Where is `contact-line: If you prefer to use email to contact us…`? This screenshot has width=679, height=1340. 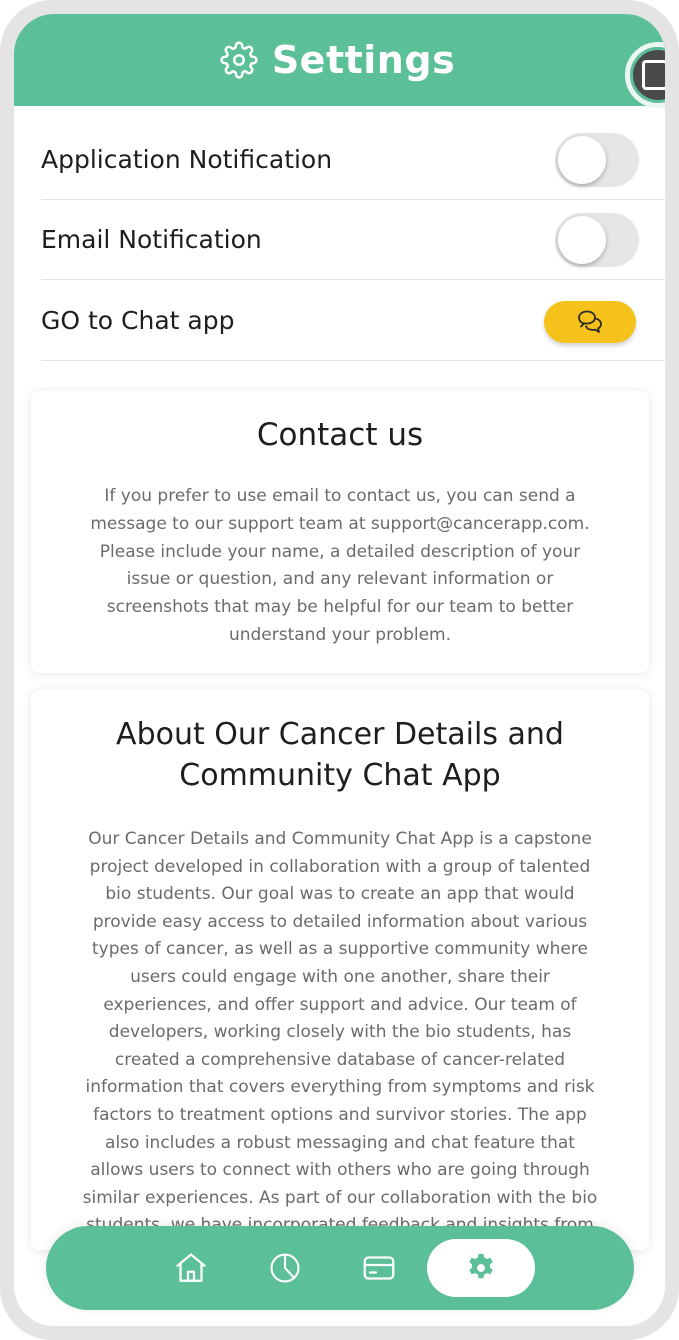 contact-line: If you prefer to use email to contact us… is located at coordinates (340, 496).